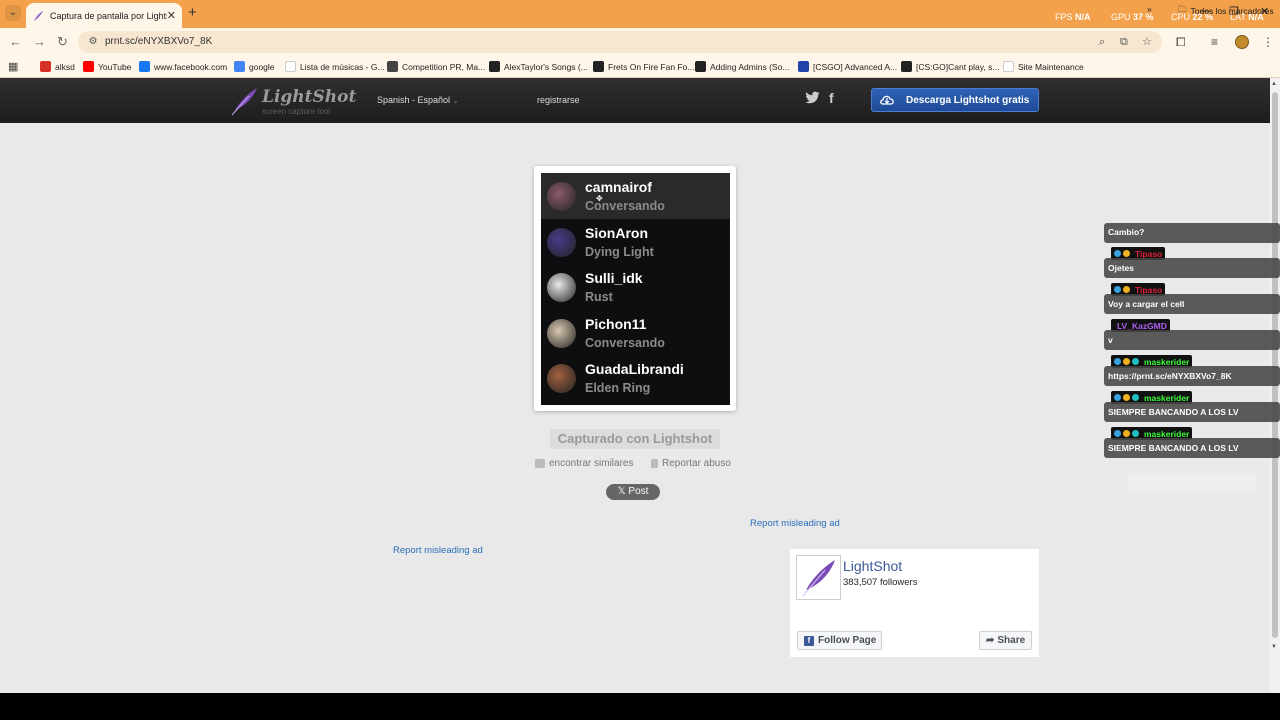  What do you see at coordinates (108, 15) in the screenshot?
I see `tab-title: Captura de pantalla por Lightsh` at bounding box center [108, 15].